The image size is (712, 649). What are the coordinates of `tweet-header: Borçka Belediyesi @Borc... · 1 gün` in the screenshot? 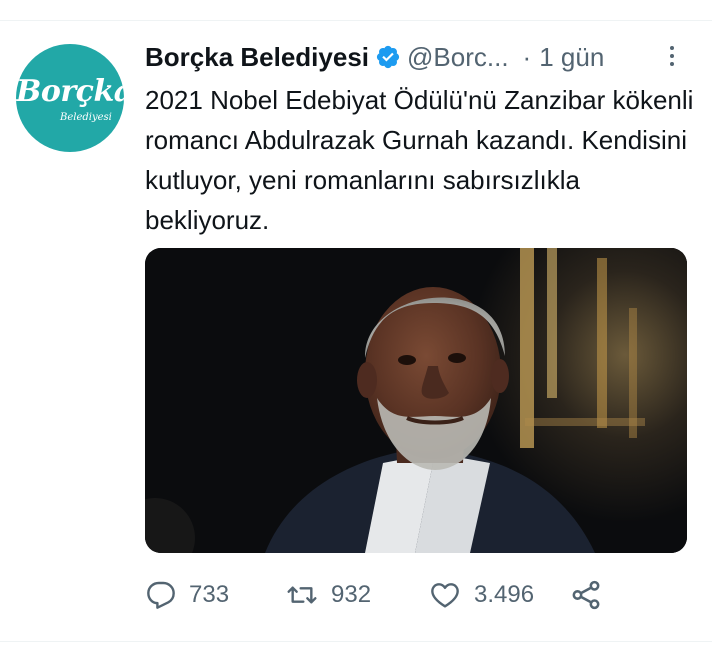 It's located at (417, 57).